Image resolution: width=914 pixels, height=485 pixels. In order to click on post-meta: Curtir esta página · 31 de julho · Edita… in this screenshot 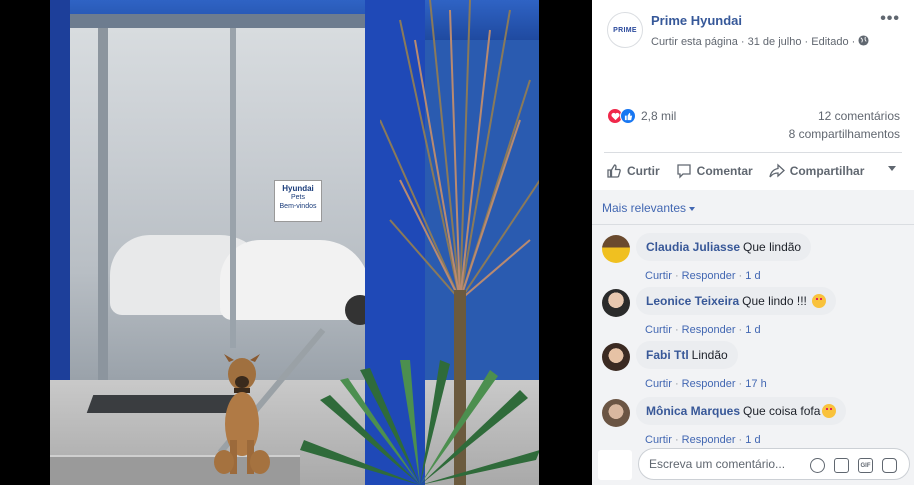, I will do `click(760, 41)`.